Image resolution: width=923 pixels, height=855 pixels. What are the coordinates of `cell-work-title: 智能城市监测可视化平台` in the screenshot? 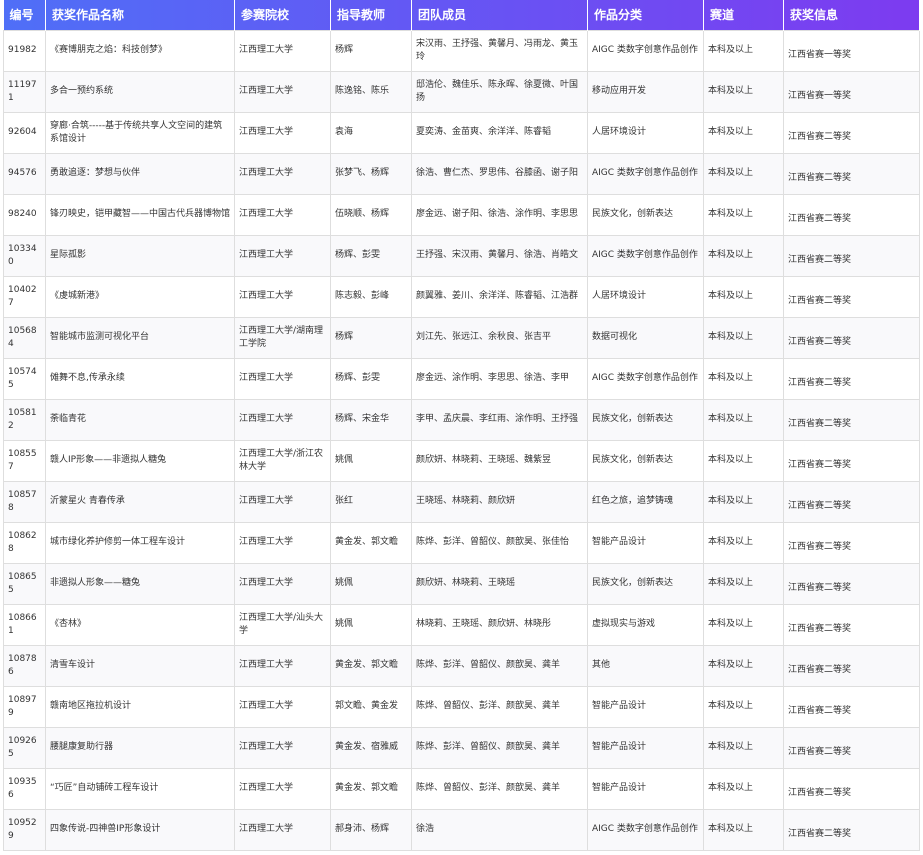 It's located at (140, 337).